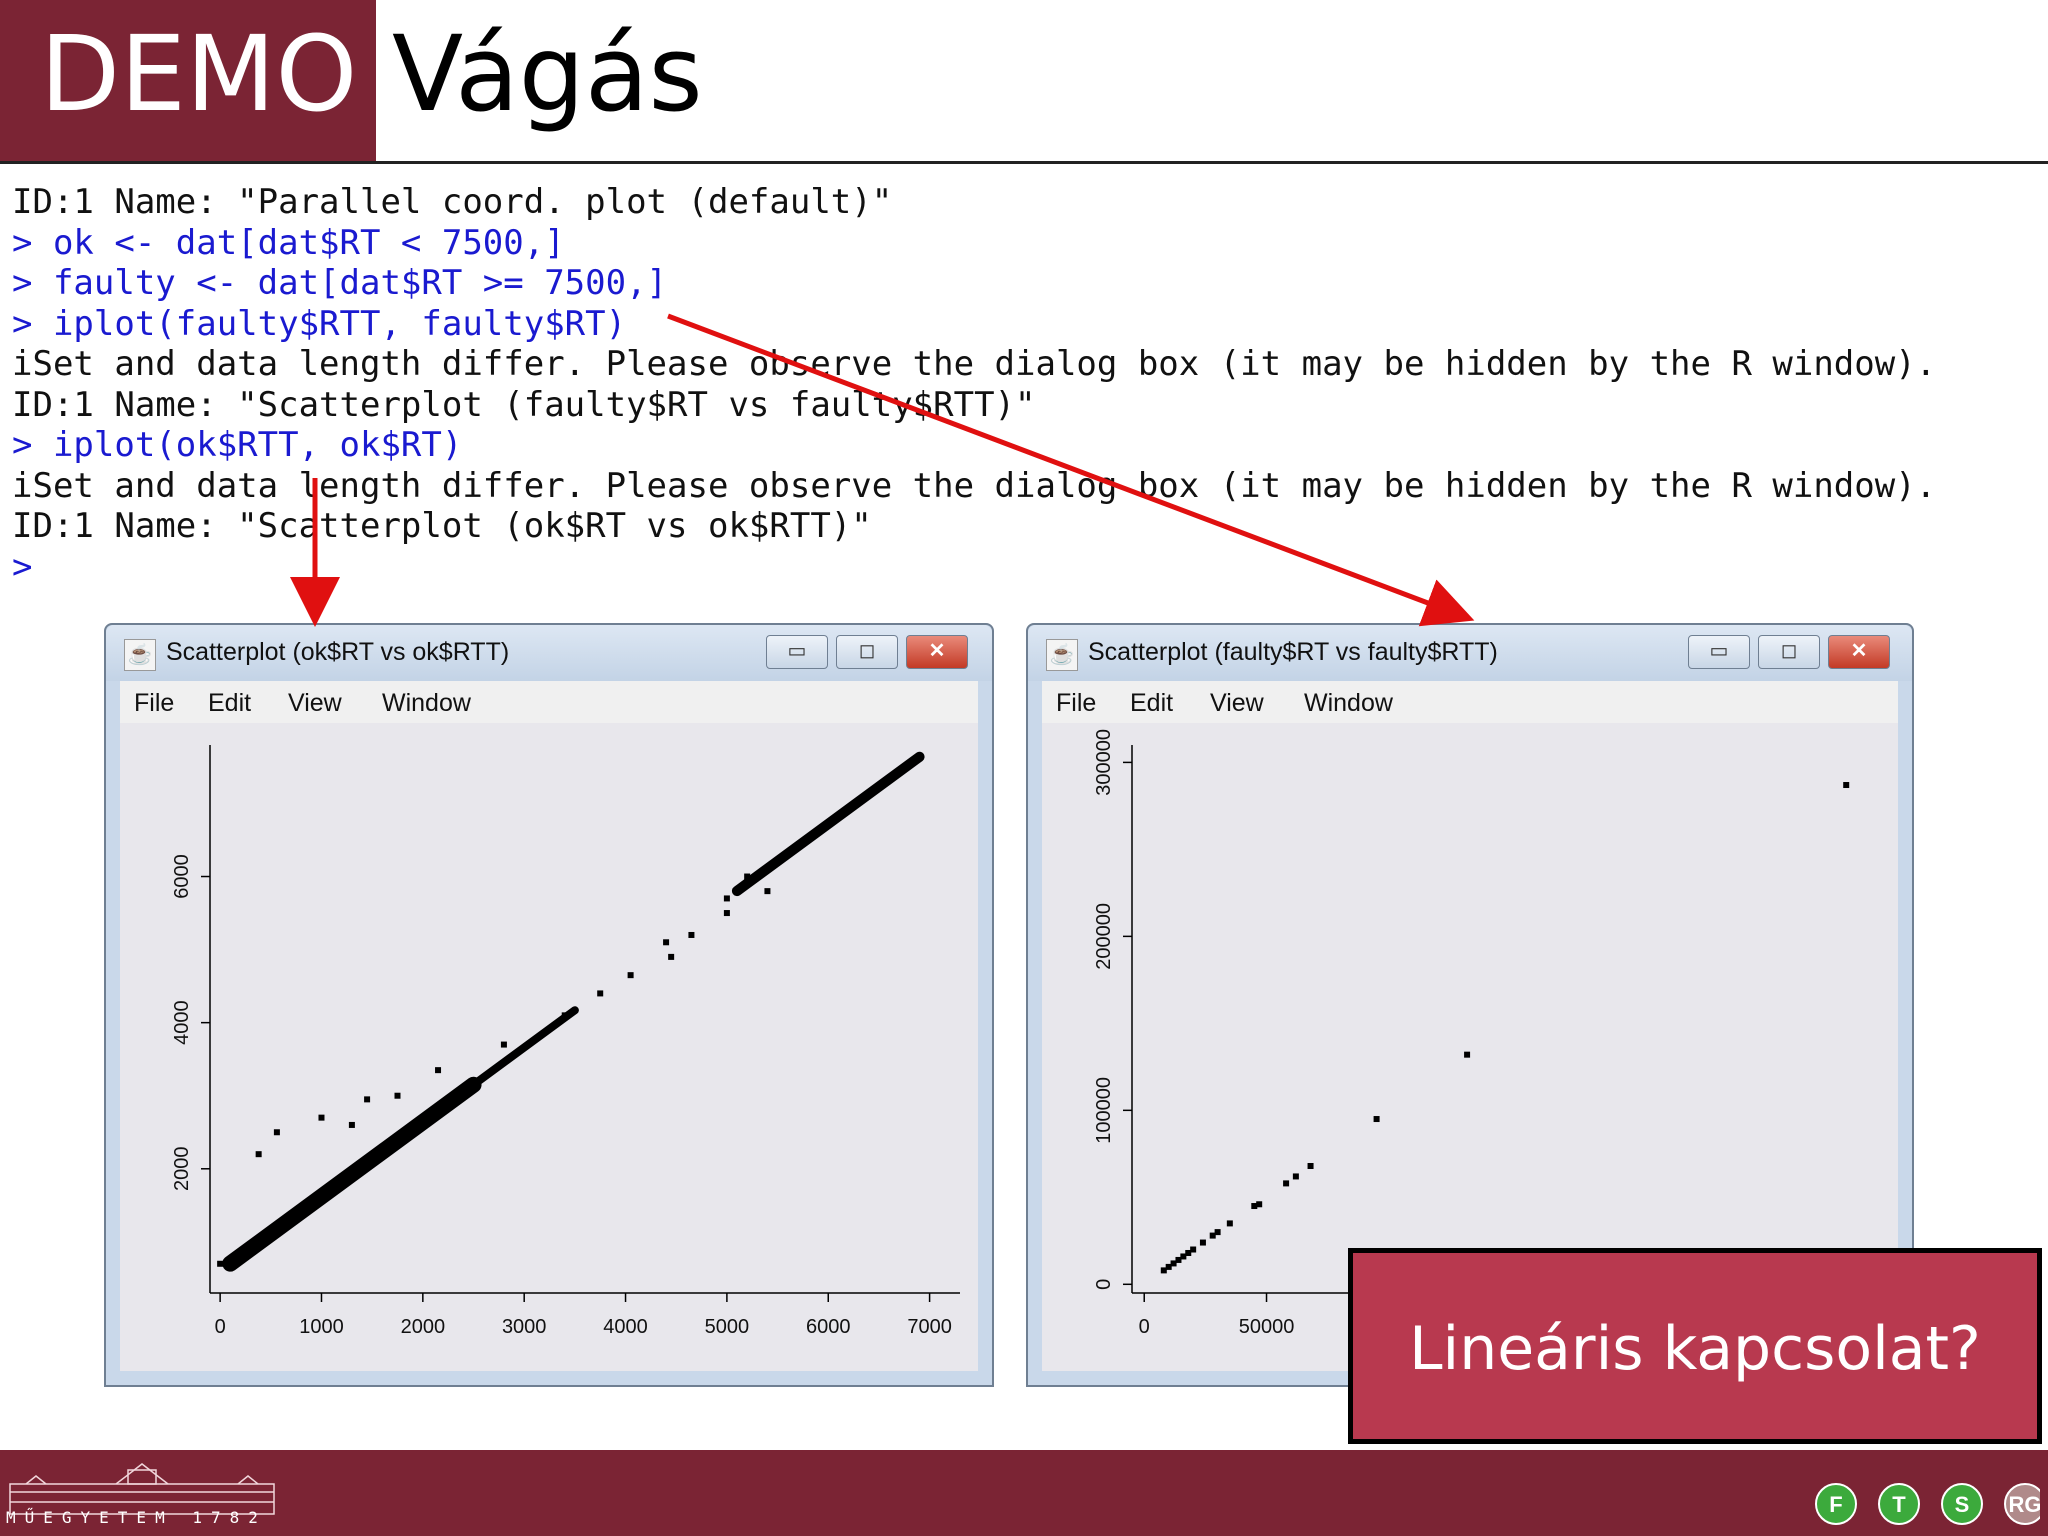  I want to click on footer-bar: MŰEGYETEM 1782 F T S RG, so click(1024, 1493).